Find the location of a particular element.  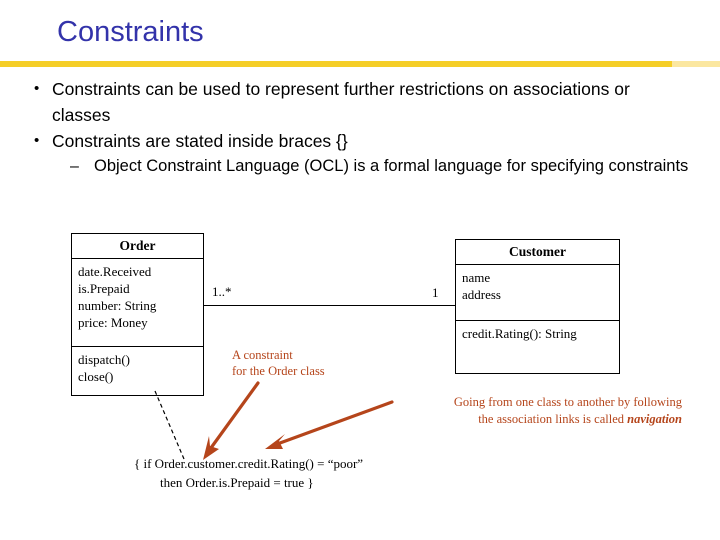

constraint-arrow-line is located at coordinates (233, 417).